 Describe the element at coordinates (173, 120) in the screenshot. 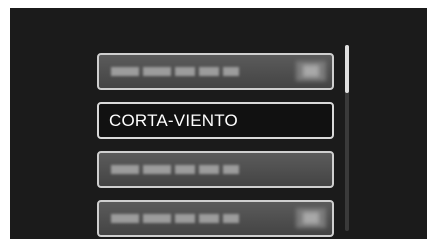

I see `menu-item-label: CORTA-VIENTO` at that location.